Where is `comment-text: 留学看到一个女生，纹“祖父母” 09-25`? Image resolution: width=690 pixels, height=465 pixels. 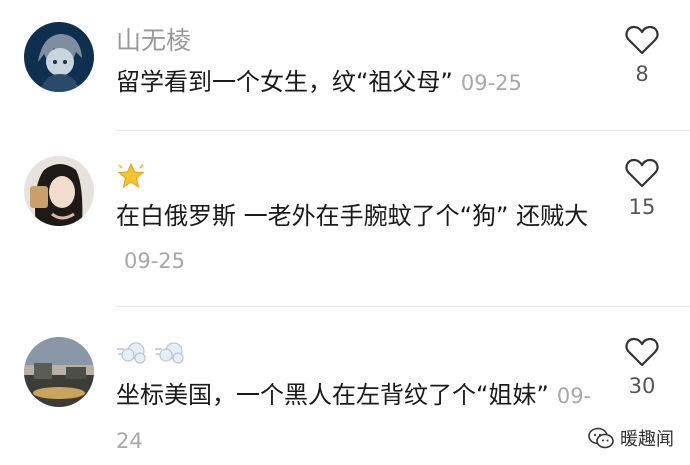 comment-text: 留学看到一个女生，纹“祖父母” 09-25 is located at coordinates (356, 82).